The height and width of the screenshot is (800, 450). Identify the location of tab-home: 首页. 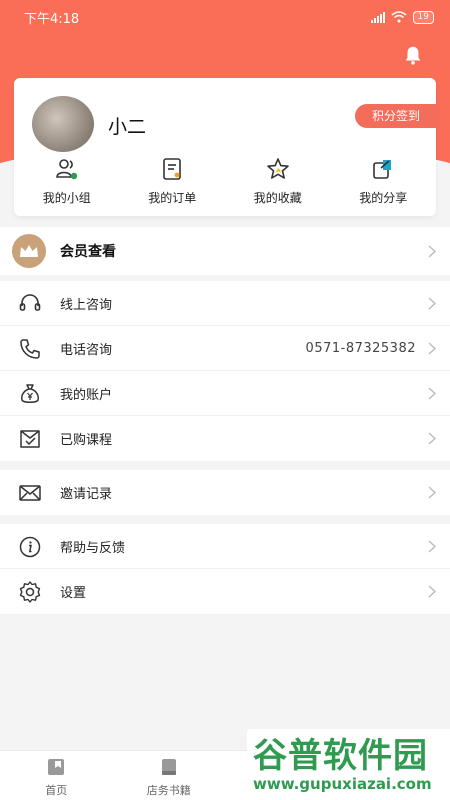
(56, 775).